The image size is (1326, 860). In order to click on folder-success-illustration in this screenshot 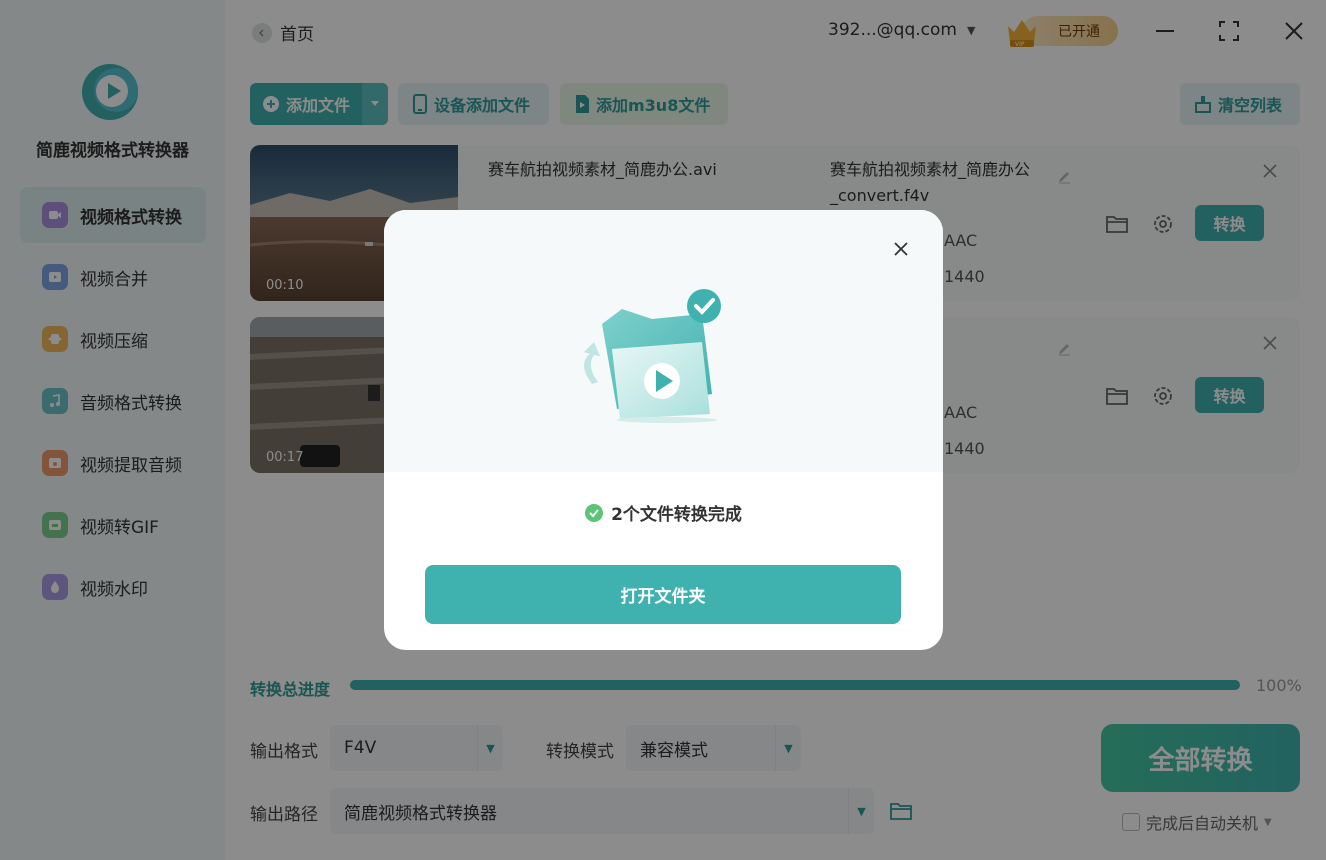, I will do `click(652, 356)`.